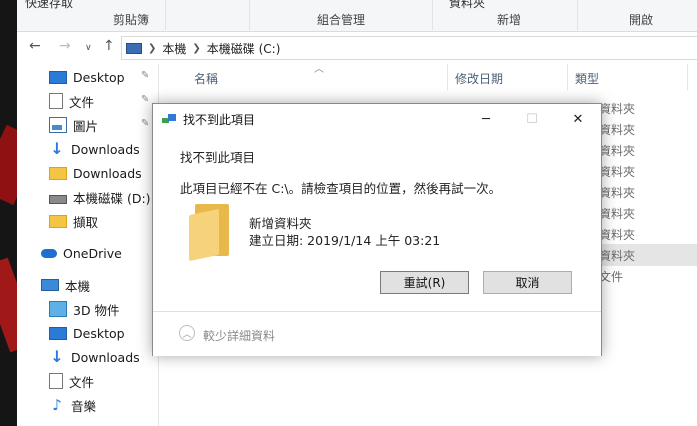 The height and width of the screenshot is (426, 697). What do you see at coordinates (641, 20) in the screenshot?
I see `ribbon-group-open: 開啟` at bounding box center [641, 20].